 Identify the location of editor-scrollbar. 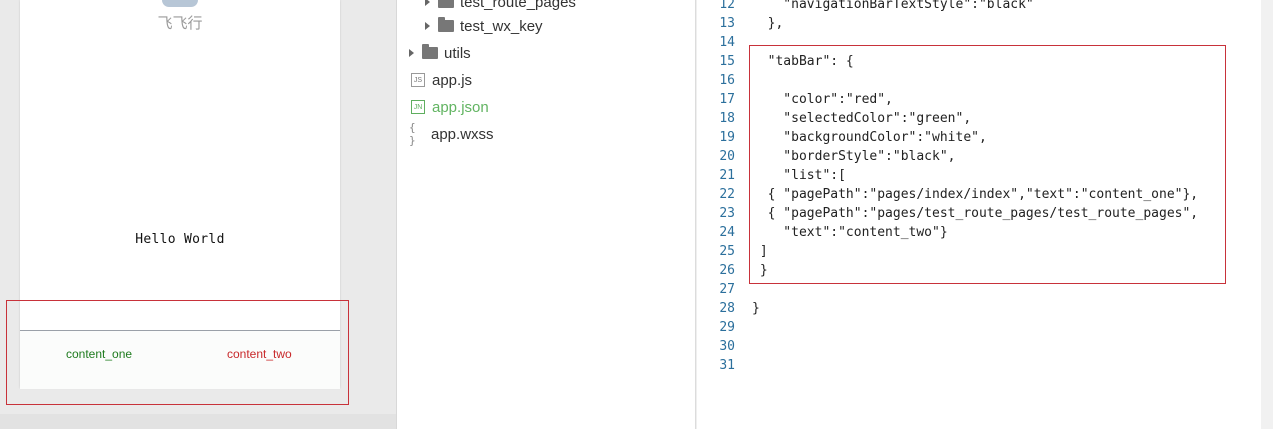
(1267, 214).